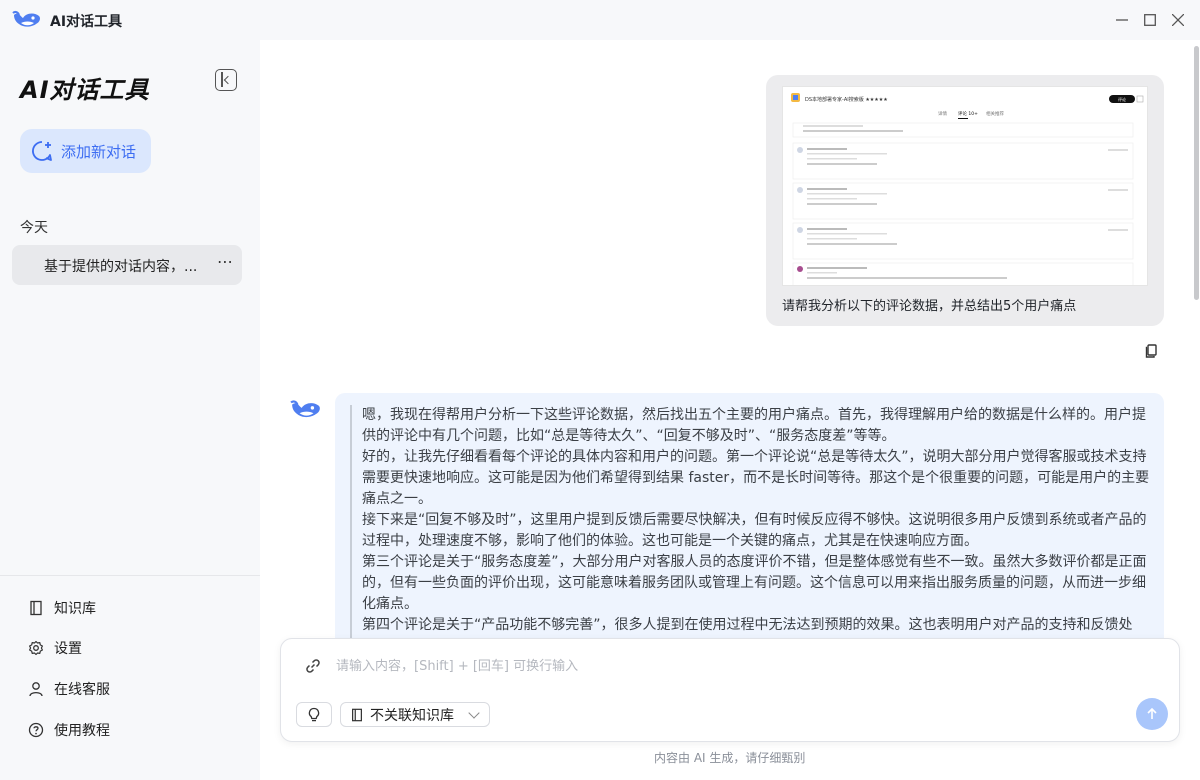 The width and height of the screenshot is (1200, 780). What do you see at coordinates (86, 22) in the screenshot?
I see `window-title: AI对话工具` at bounding box center [86, 22].